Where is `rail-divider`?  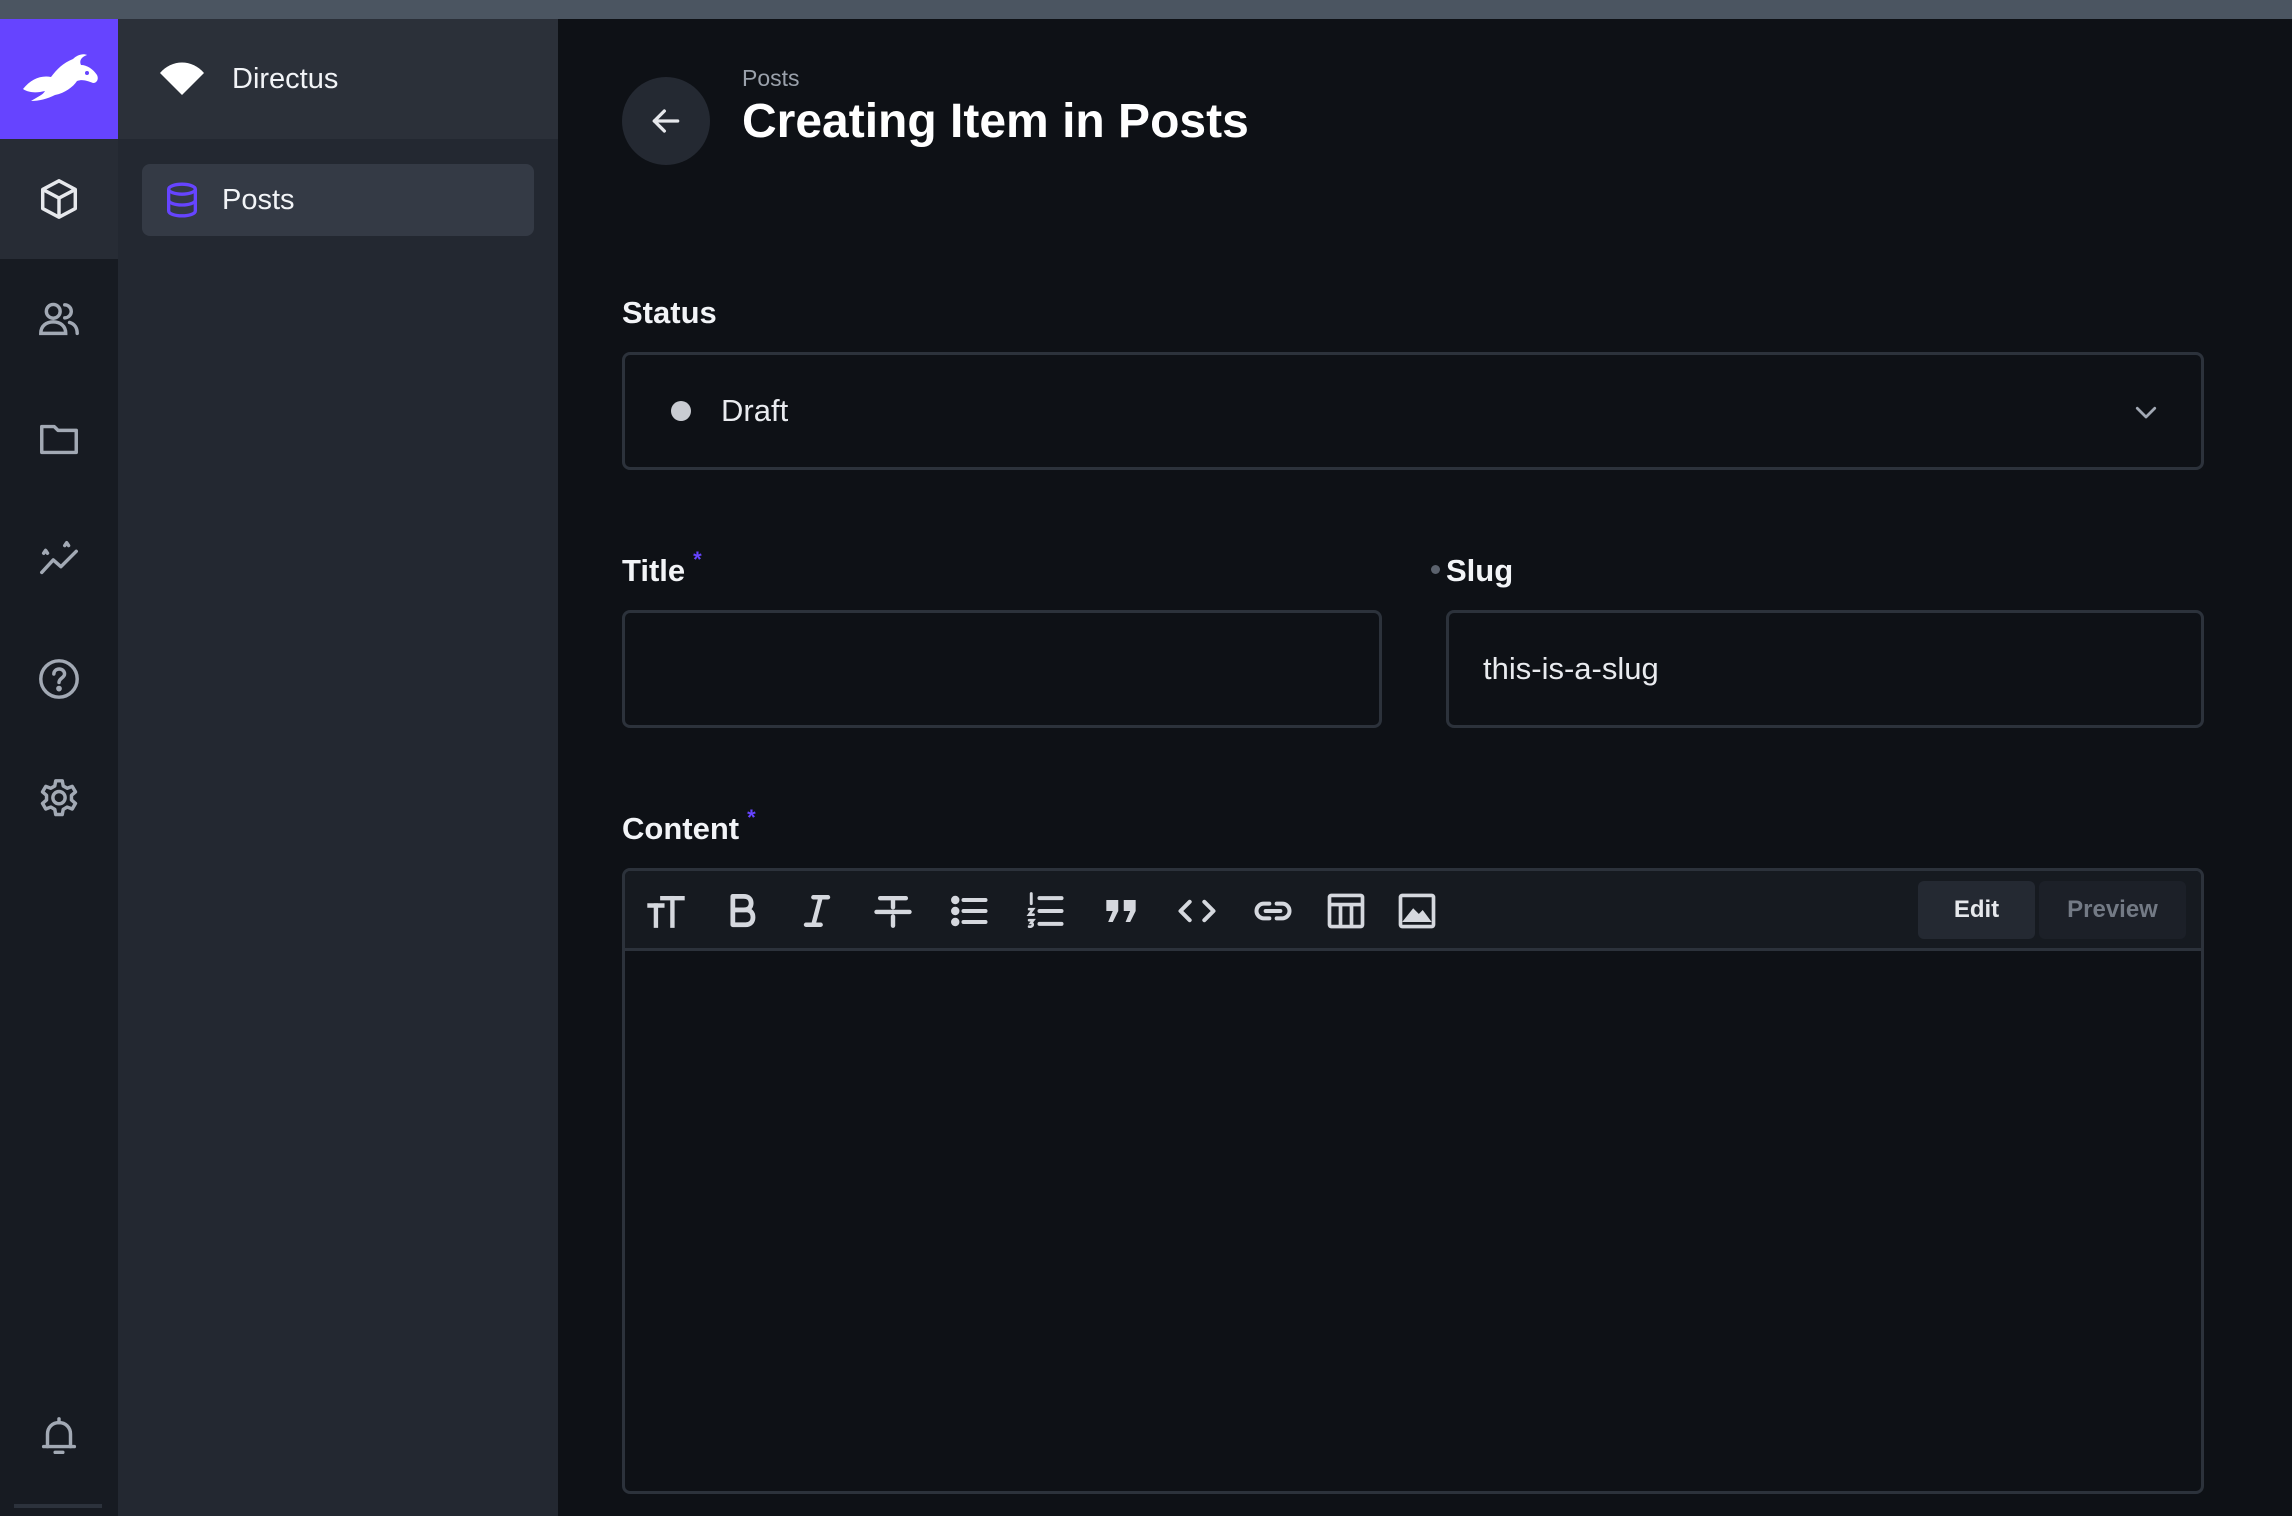
rail-divider is located at coordinates (58, 1506).